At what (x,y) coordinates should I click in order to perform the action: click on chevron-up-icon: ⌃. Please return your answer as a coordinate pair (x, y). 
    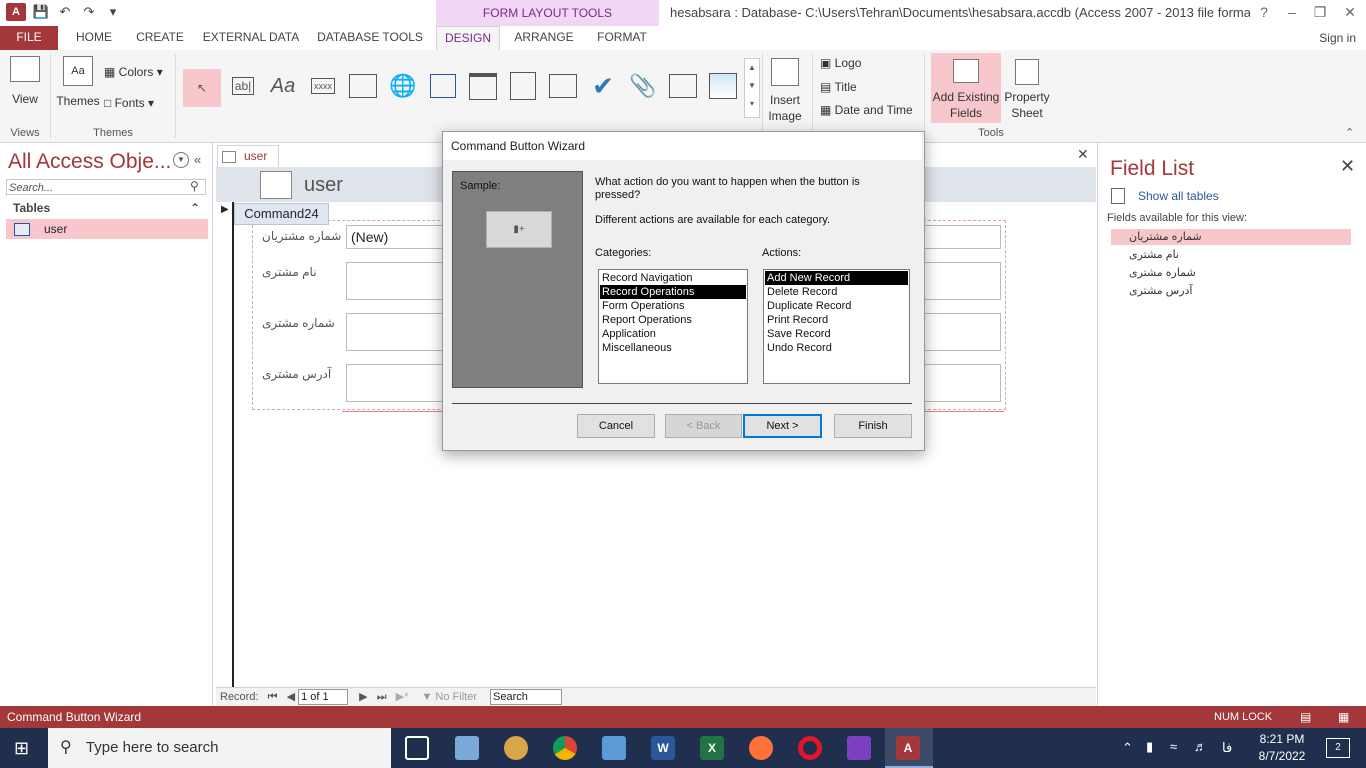
    Looking at the image, I should click on (1127, 748).